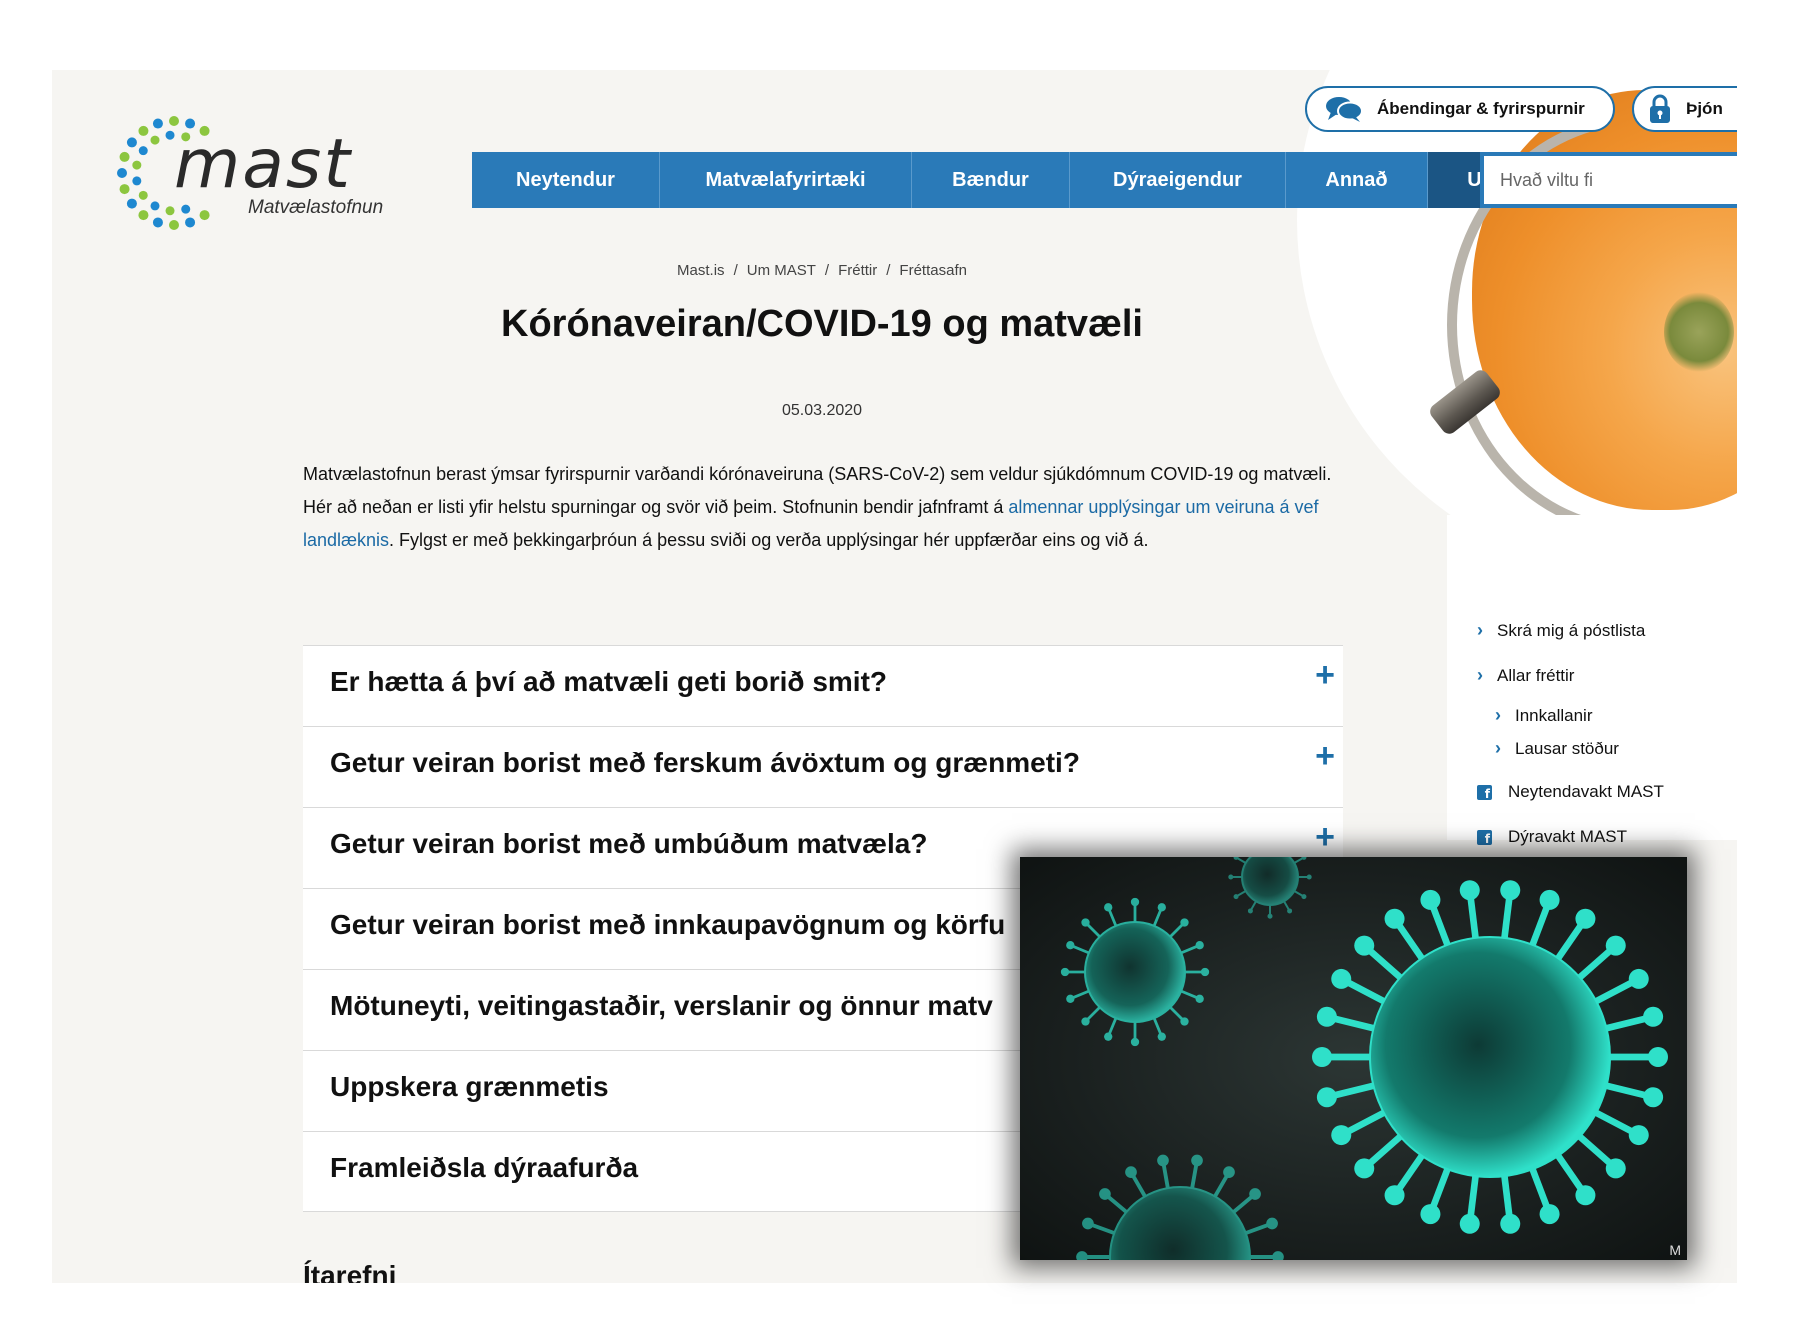  Describe the element at coordinates (1586, 791) in the screenshot. I see `sidebar-item-label: Neytendavakt MAST` at that location.